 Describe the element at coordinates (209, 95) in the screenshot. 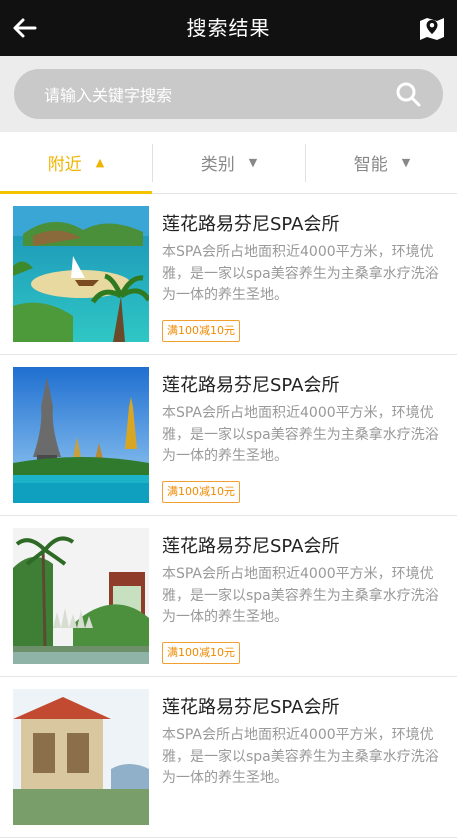

I see `search-input` at that location.